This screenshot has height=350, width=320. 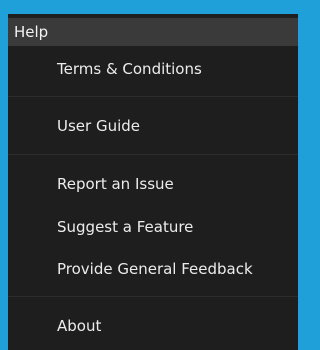 I want to click on menu-item-terms-and-conditions: Terms & Conditions, so click(x=153, y=69).